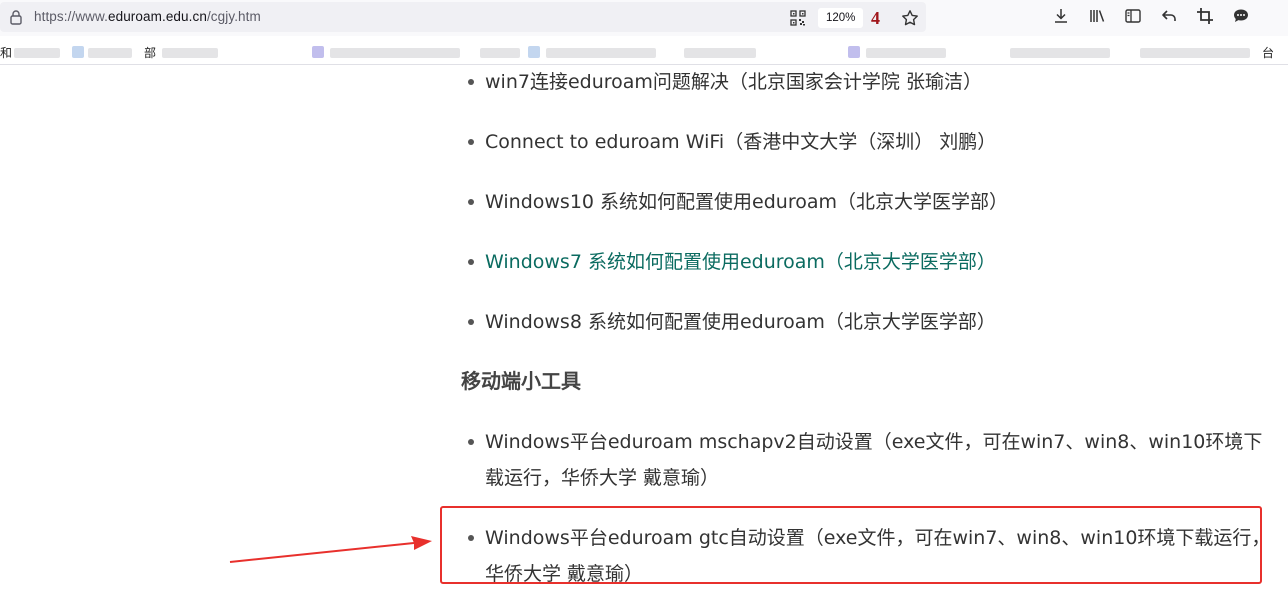 This screenshot has width=1288, height=592. I want to click on annotation-arrow-icon, so click(330, 549).